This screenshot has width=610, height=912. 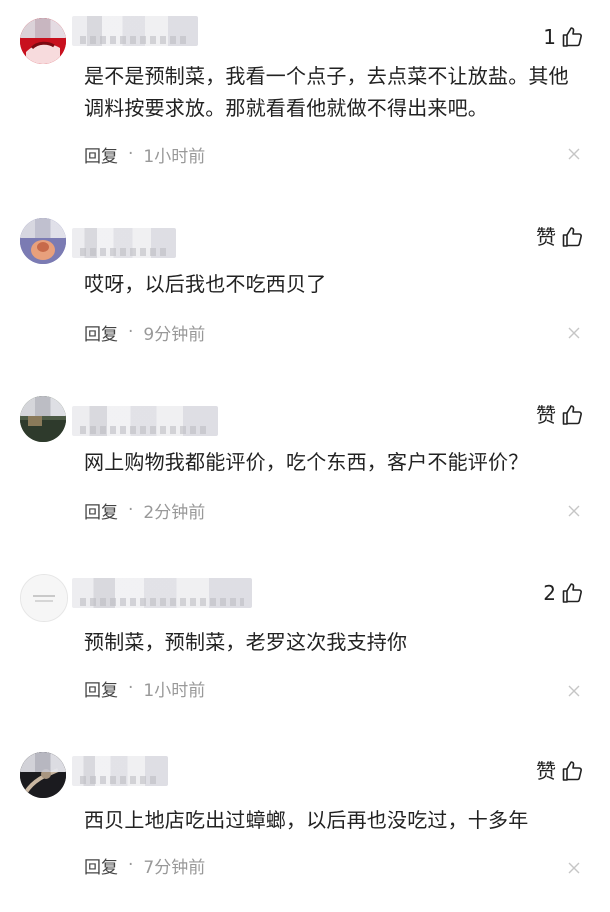 What do you see at coordinates (549, 593) in the screenshot?
I see `like-count: 2` at bounding box center [549, 593].